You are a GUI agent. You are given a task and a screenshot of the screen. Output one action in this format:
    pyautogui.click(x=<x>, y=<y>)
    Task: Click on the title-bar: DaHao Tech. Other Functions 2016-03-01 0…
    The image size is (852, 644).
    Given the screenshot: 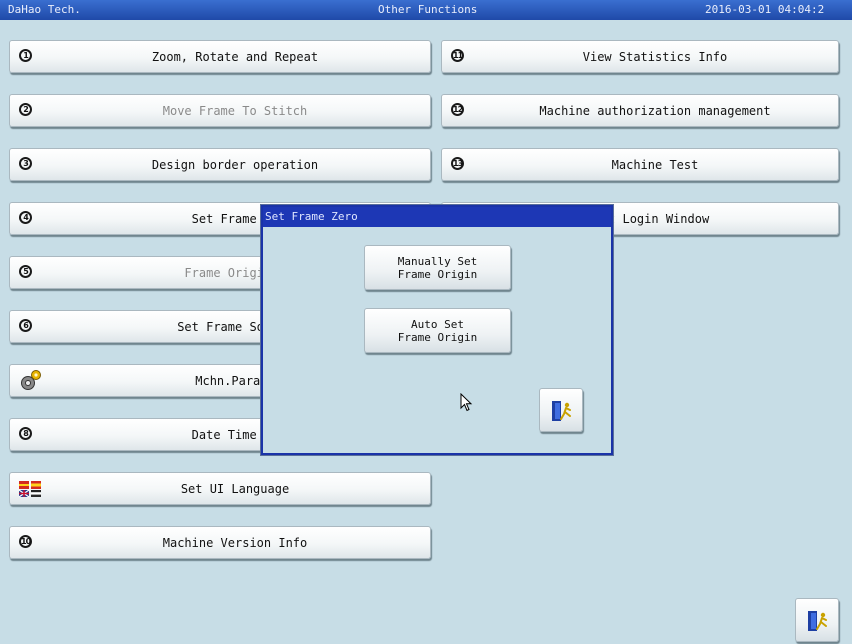 What is the action you would take?
    pyautogui.click(x=426, y=10)
    